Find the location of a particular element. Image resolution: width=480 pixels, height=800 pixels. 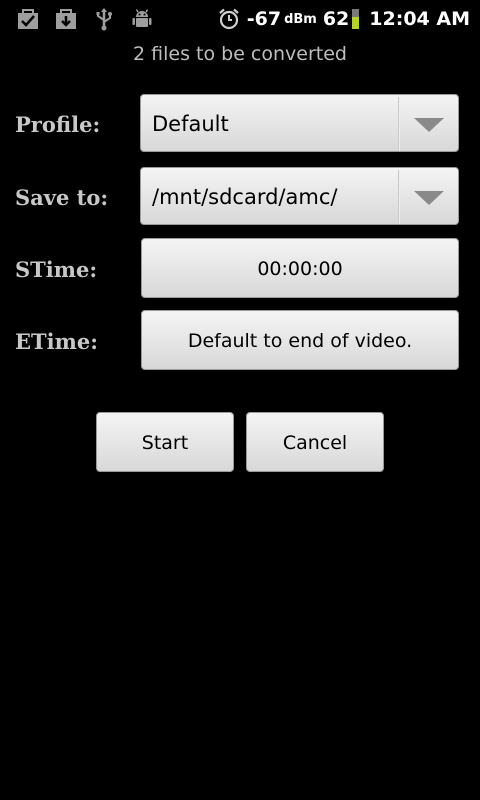

alarm-icon is located at coordinates (229, 19).